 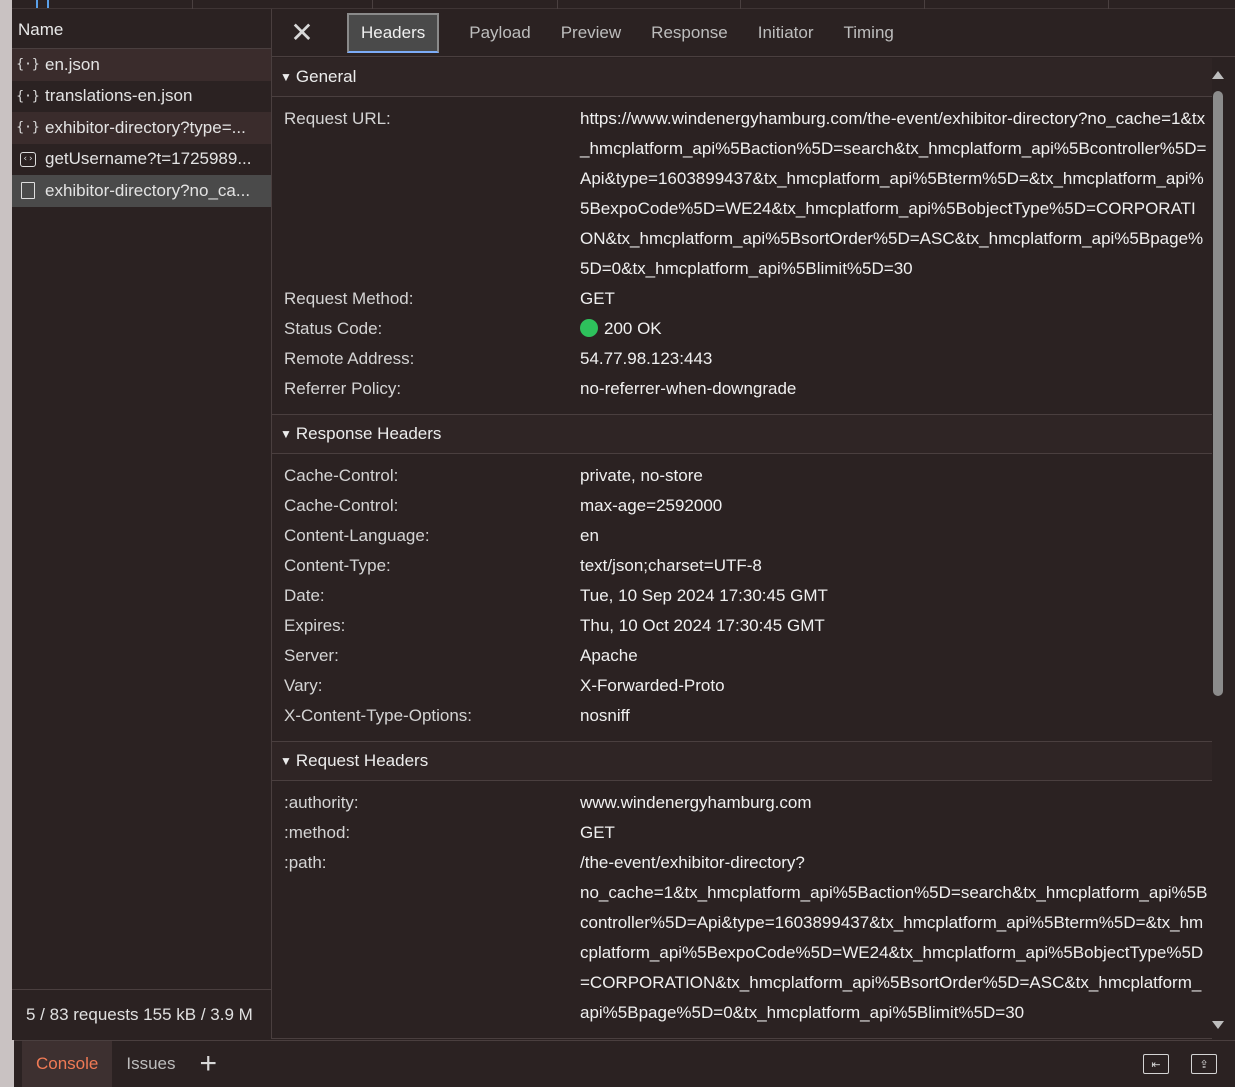 I want to click on header-row: :path: /the-event/exhibitor-directory?, so click(x=748, y=863).